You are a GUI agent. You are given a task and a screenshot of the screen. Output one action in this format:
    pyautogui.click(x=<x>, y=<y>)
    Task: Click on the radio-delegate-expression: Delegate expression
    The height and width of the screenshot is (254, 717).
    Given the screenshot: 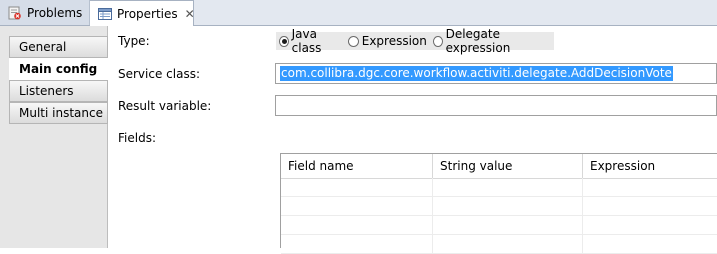 What is the action you would take?
    pyautogui.click(x=490, y=41)
    